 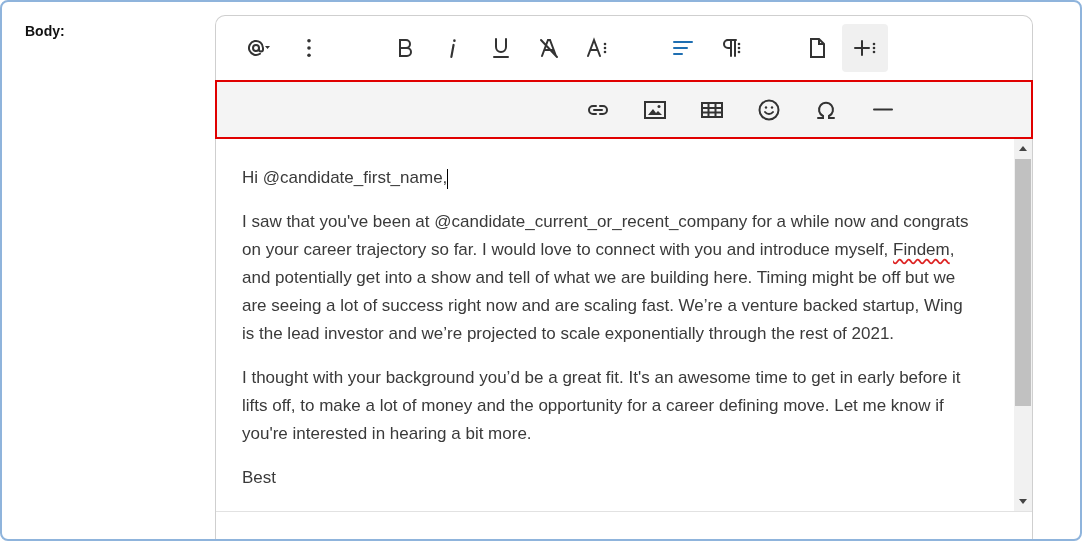 What do you see at coordinates (1023, 502) in the screenshot?
I see `scroll-down-arrow-icon` at bounding box center [1023, 502].